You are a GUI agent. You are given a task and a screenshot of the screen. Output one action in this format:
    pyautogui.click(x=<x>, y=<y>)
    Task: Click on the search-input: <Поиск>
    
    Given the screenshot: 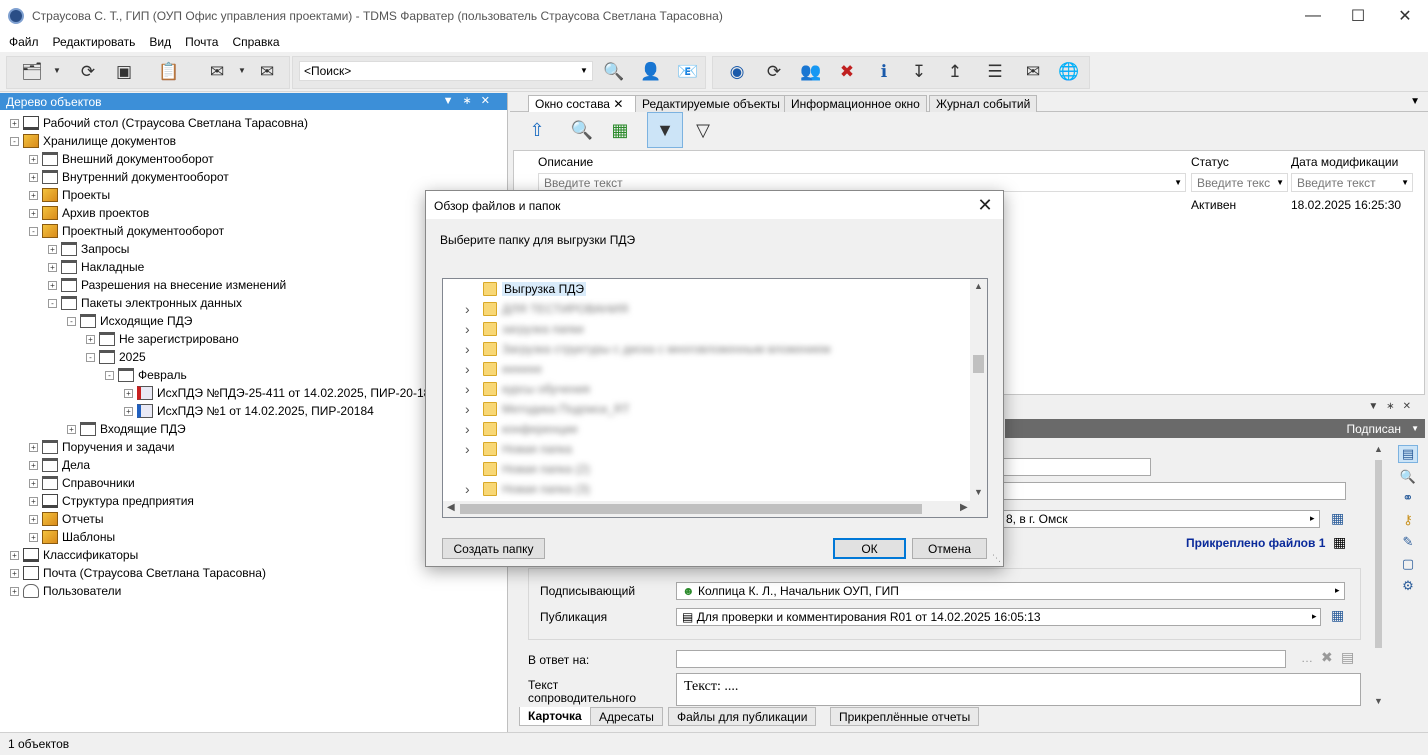 What is the action you would take?
    pyautogui.click(x=446, y=71)
    